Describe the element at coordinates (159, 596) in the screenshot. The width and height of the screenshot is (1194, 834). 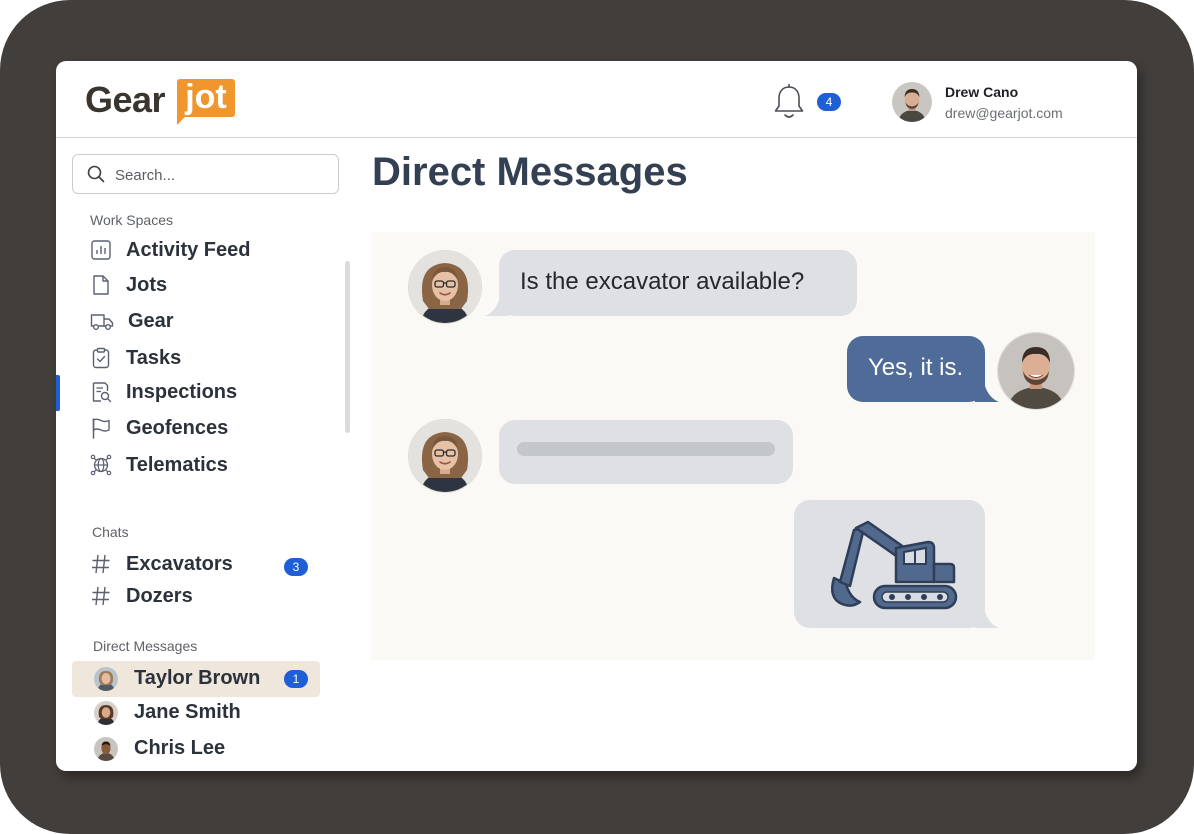
I see `sidebar-item-label: Dozers` at that location.